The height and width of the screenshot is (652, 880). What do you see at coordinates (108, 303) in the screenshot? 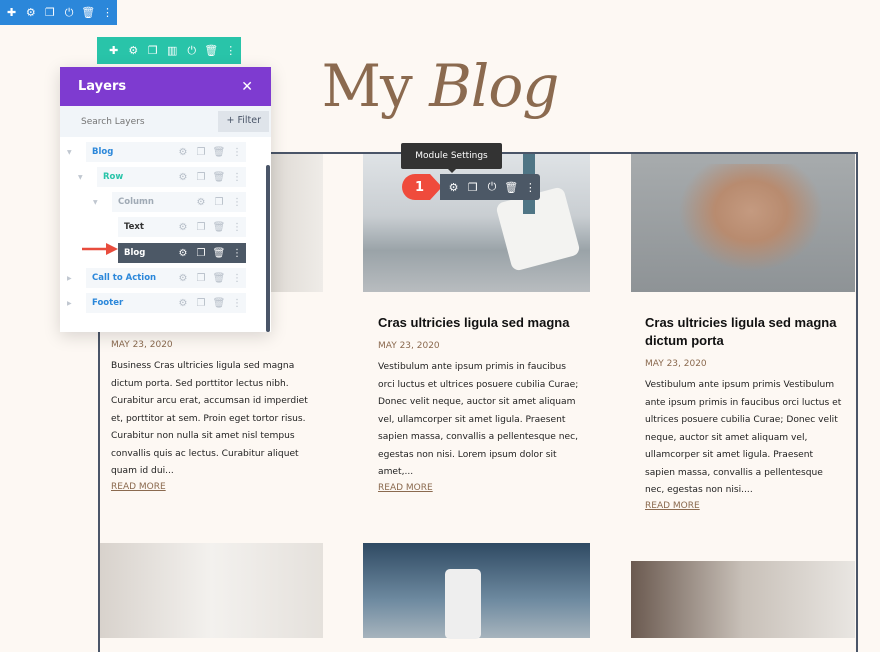
I see `layer-label: Footer` at bounding box center [108, 303].